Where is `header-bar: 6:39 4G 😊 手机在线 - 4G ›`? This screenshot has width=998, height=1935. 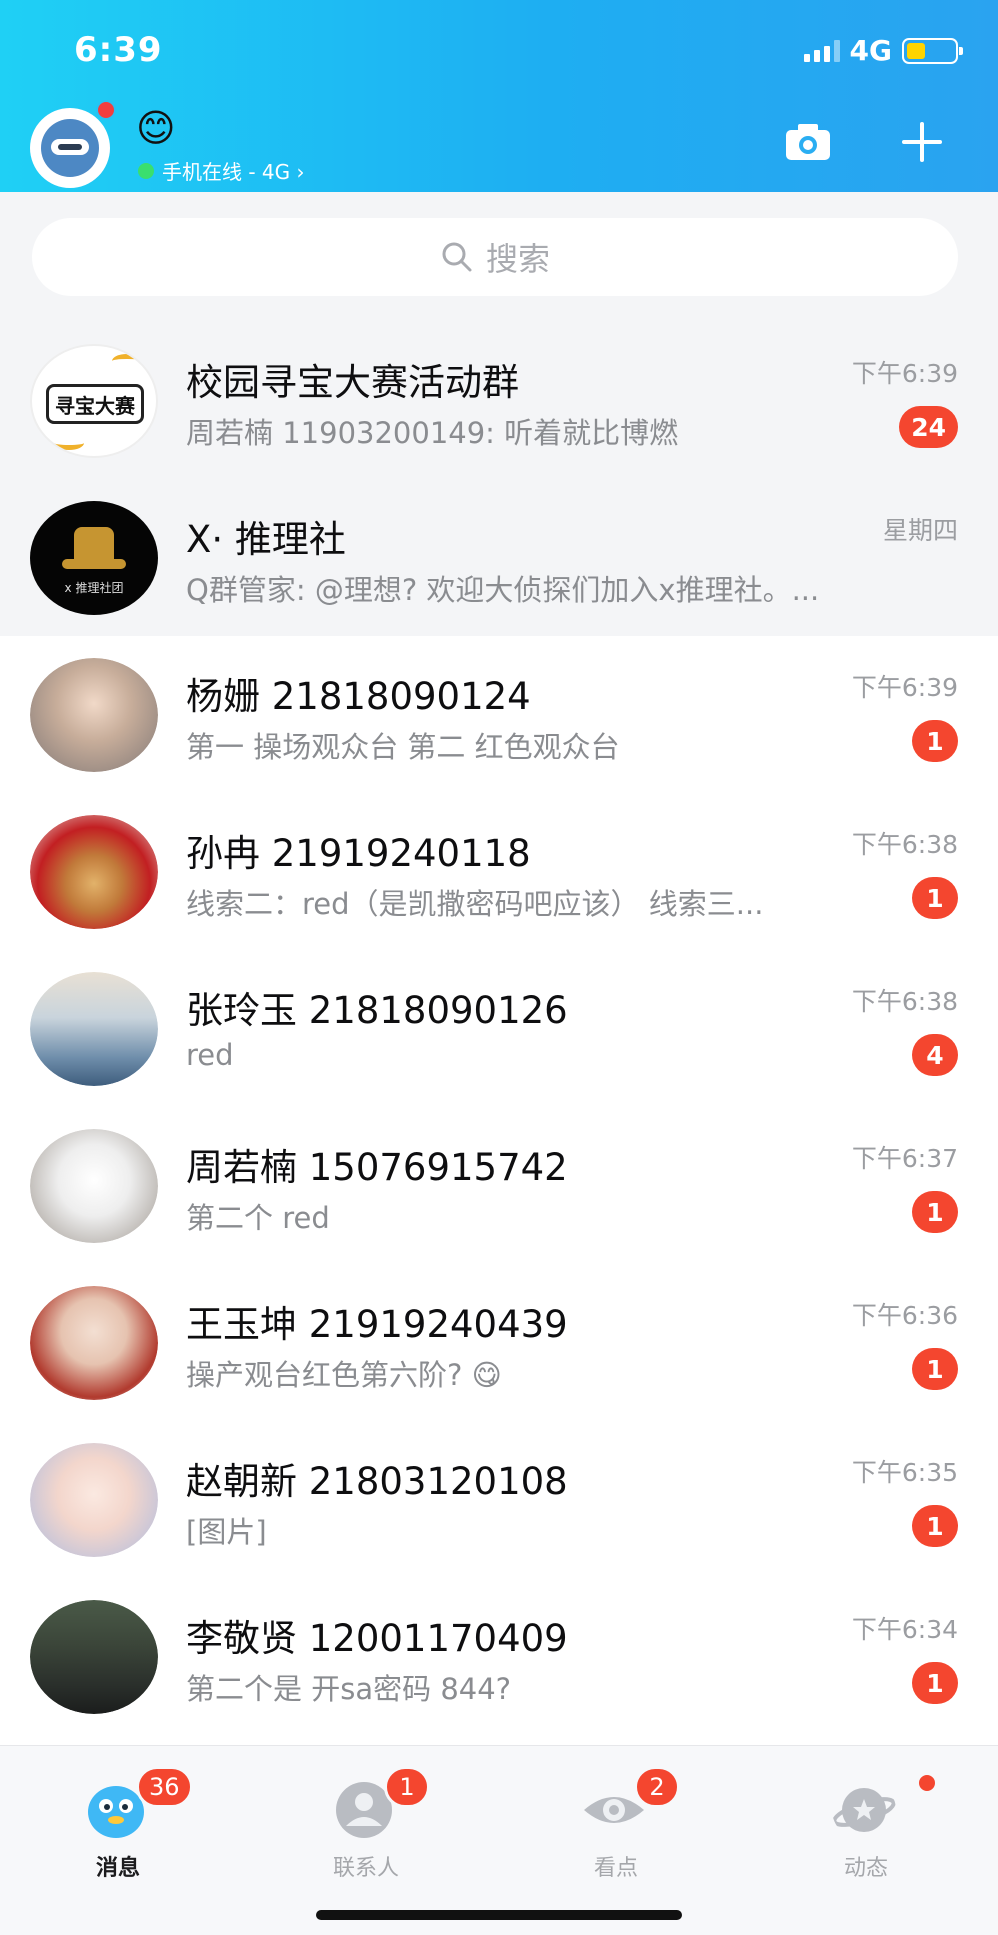 header-bar: 6:39 4G 😊 手机在线 - 4G › is located at coordinates (499, 96).